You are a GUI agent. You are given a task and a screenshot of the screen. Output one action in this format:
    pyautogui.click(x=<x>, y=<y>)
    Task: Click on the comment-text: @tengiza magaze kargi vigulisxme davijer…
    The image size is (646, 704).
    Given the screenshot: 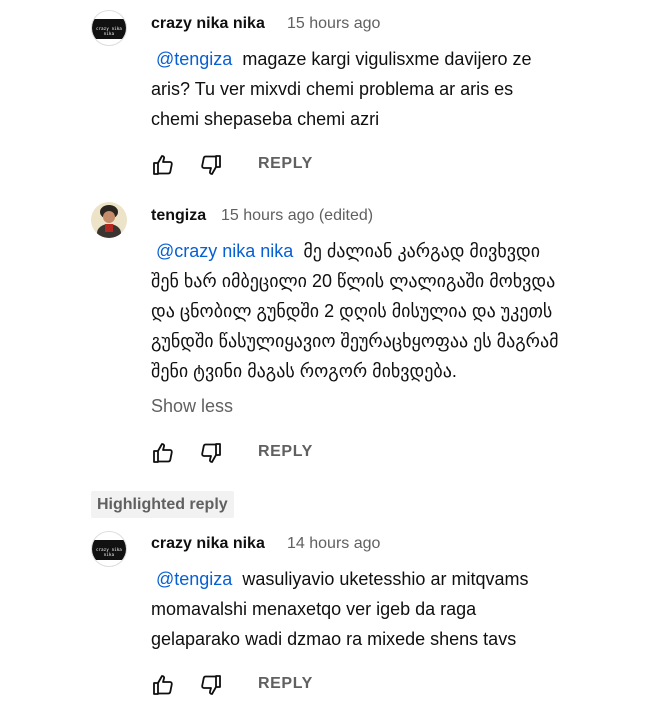 What is the action you would take?
    pyautogui.click(x=386, y=89)
    